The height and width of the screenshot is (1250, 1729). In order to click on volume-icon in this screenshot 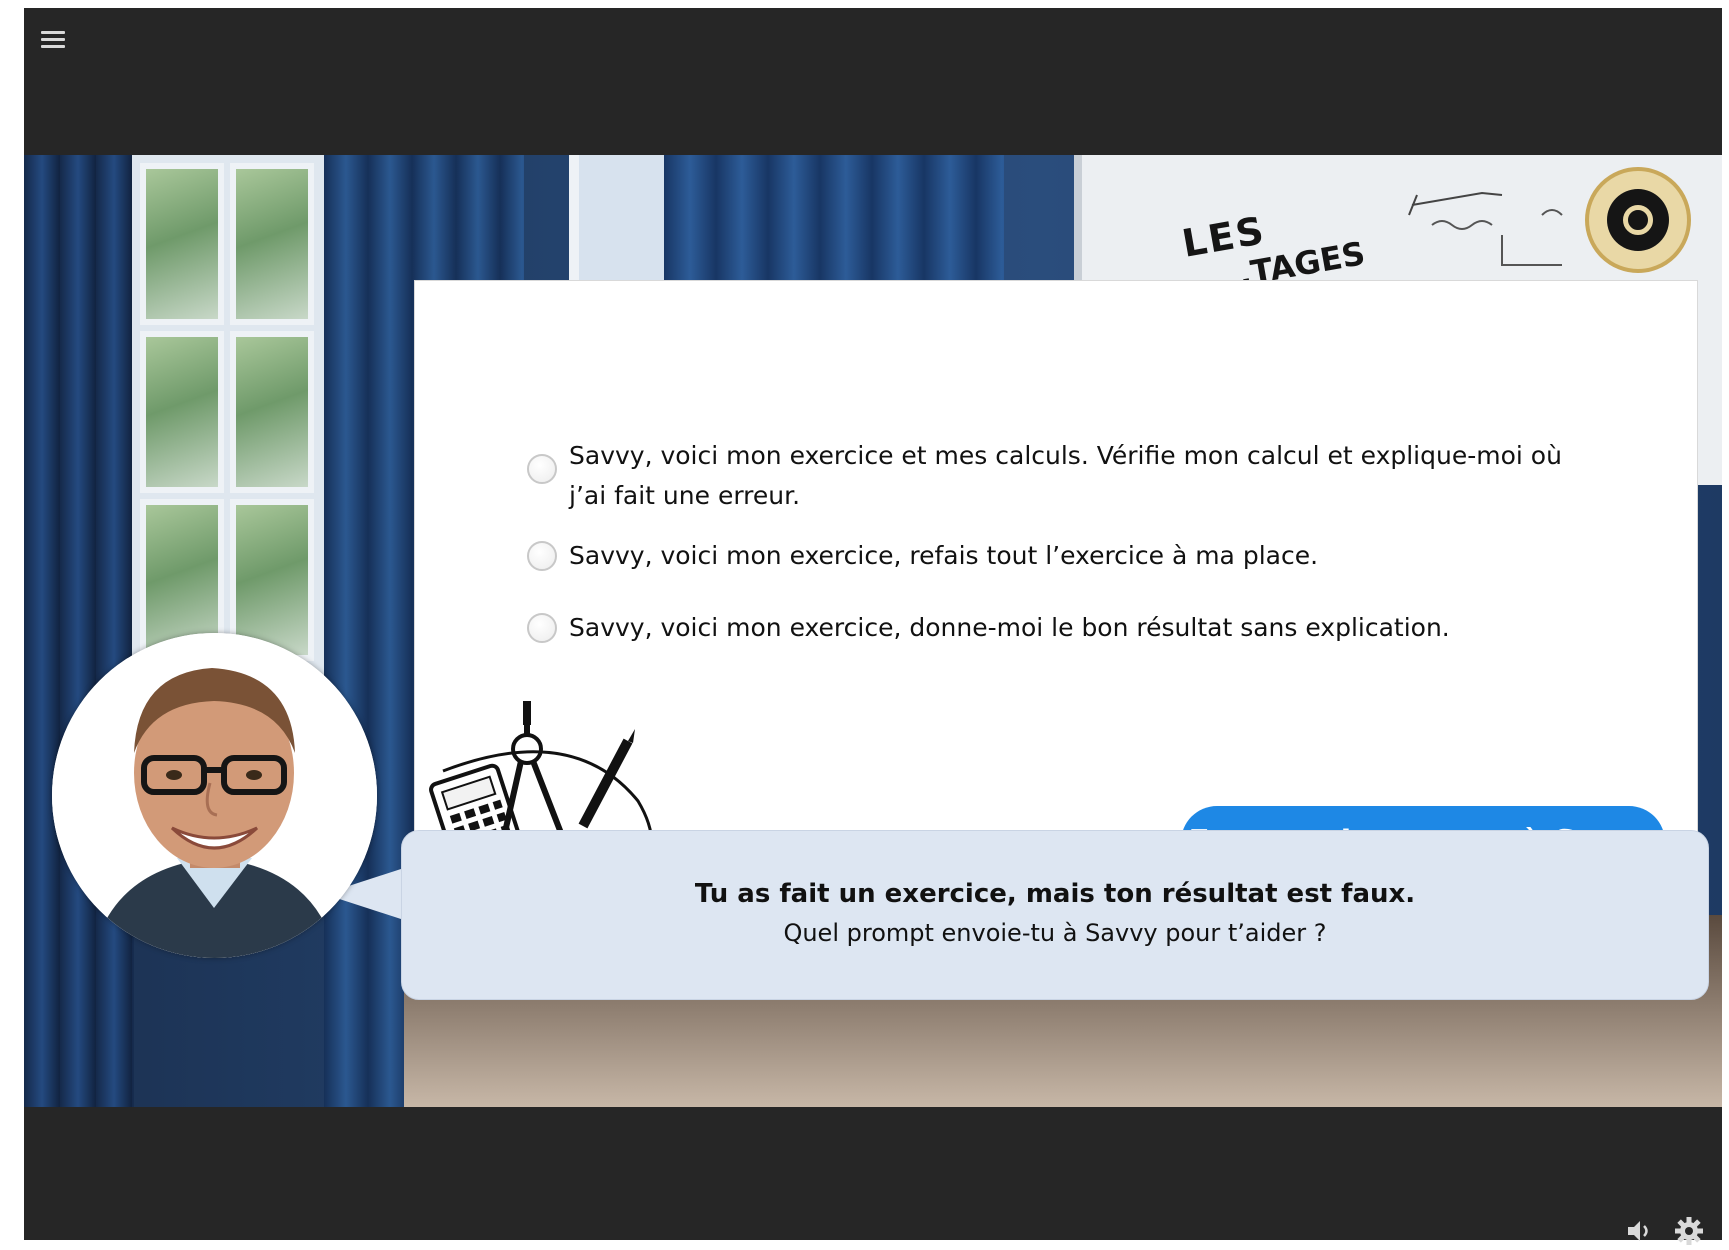, I will do `click(1639, 1231)`.